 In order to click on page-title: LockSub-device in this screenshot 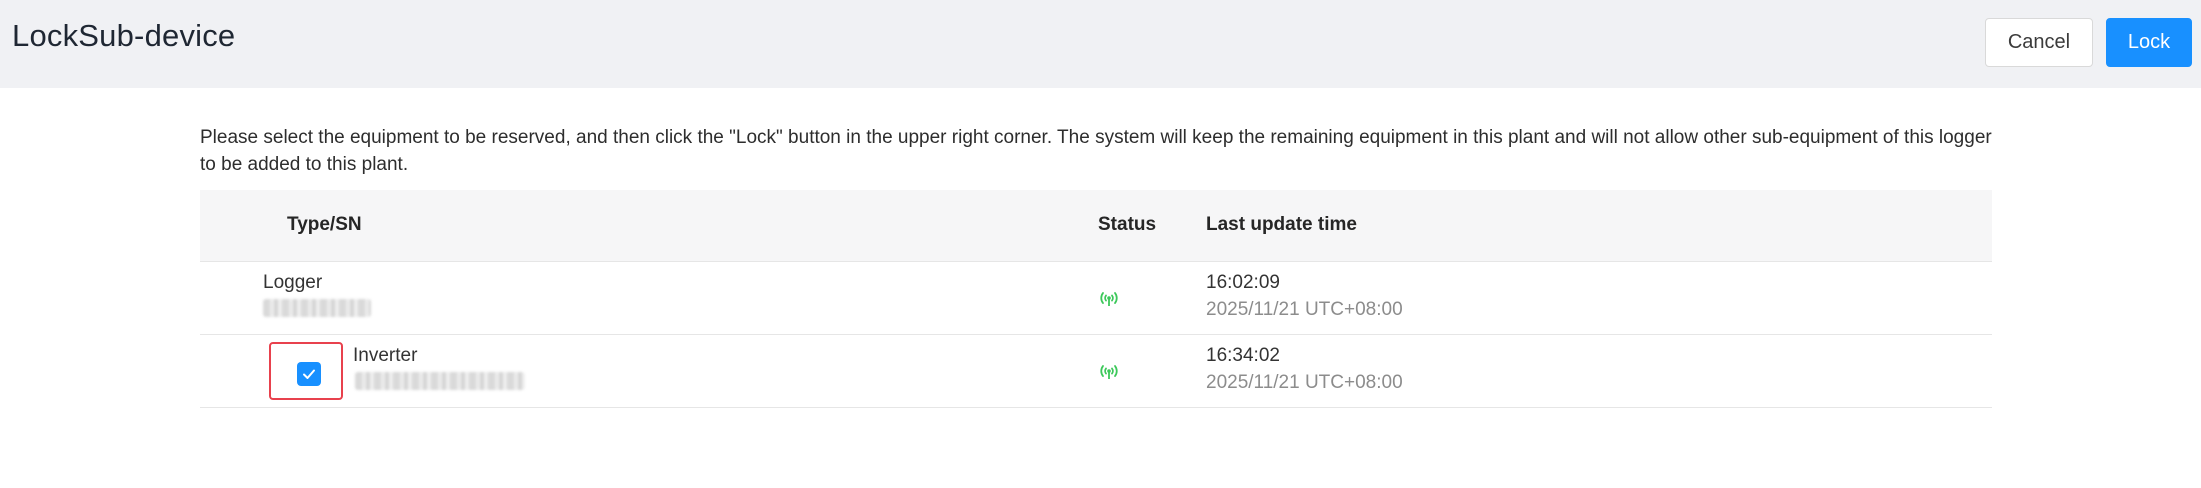, I will do `click(124, 35)`.